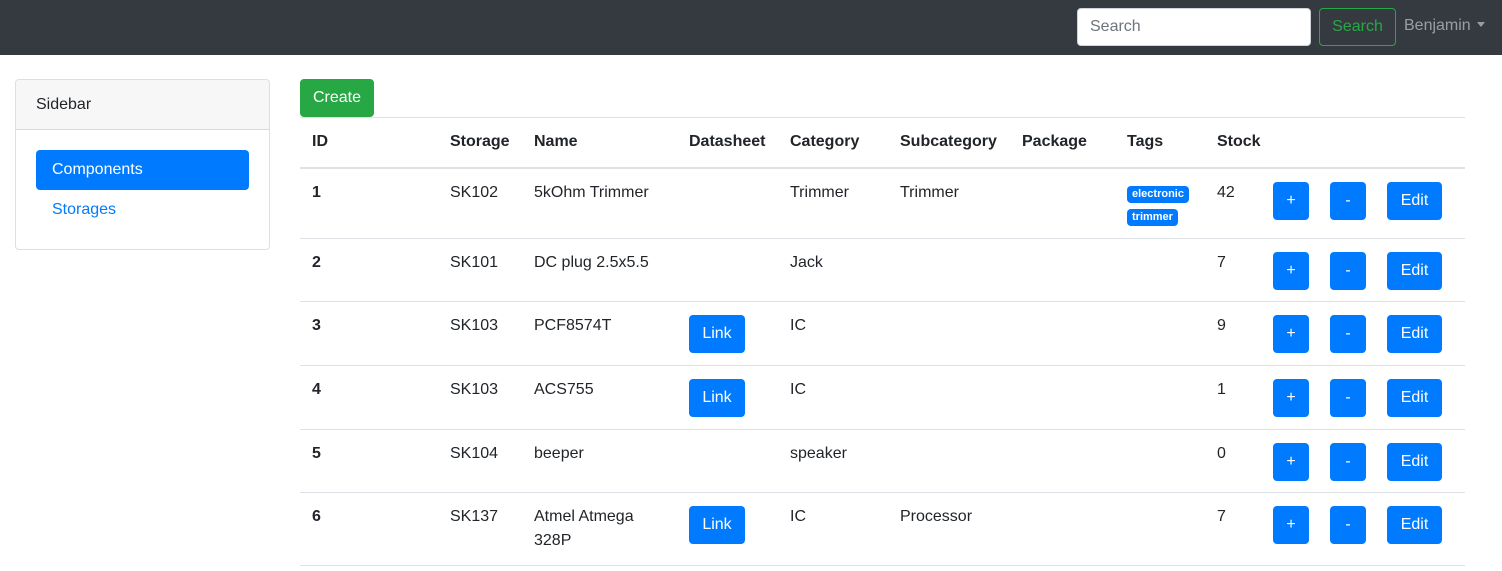 The image size is (1502, 571). What do you see at coordinates (480, 203) in the screenshot?
I see `cell-storage: SK102` at bounding box center [480, 203].